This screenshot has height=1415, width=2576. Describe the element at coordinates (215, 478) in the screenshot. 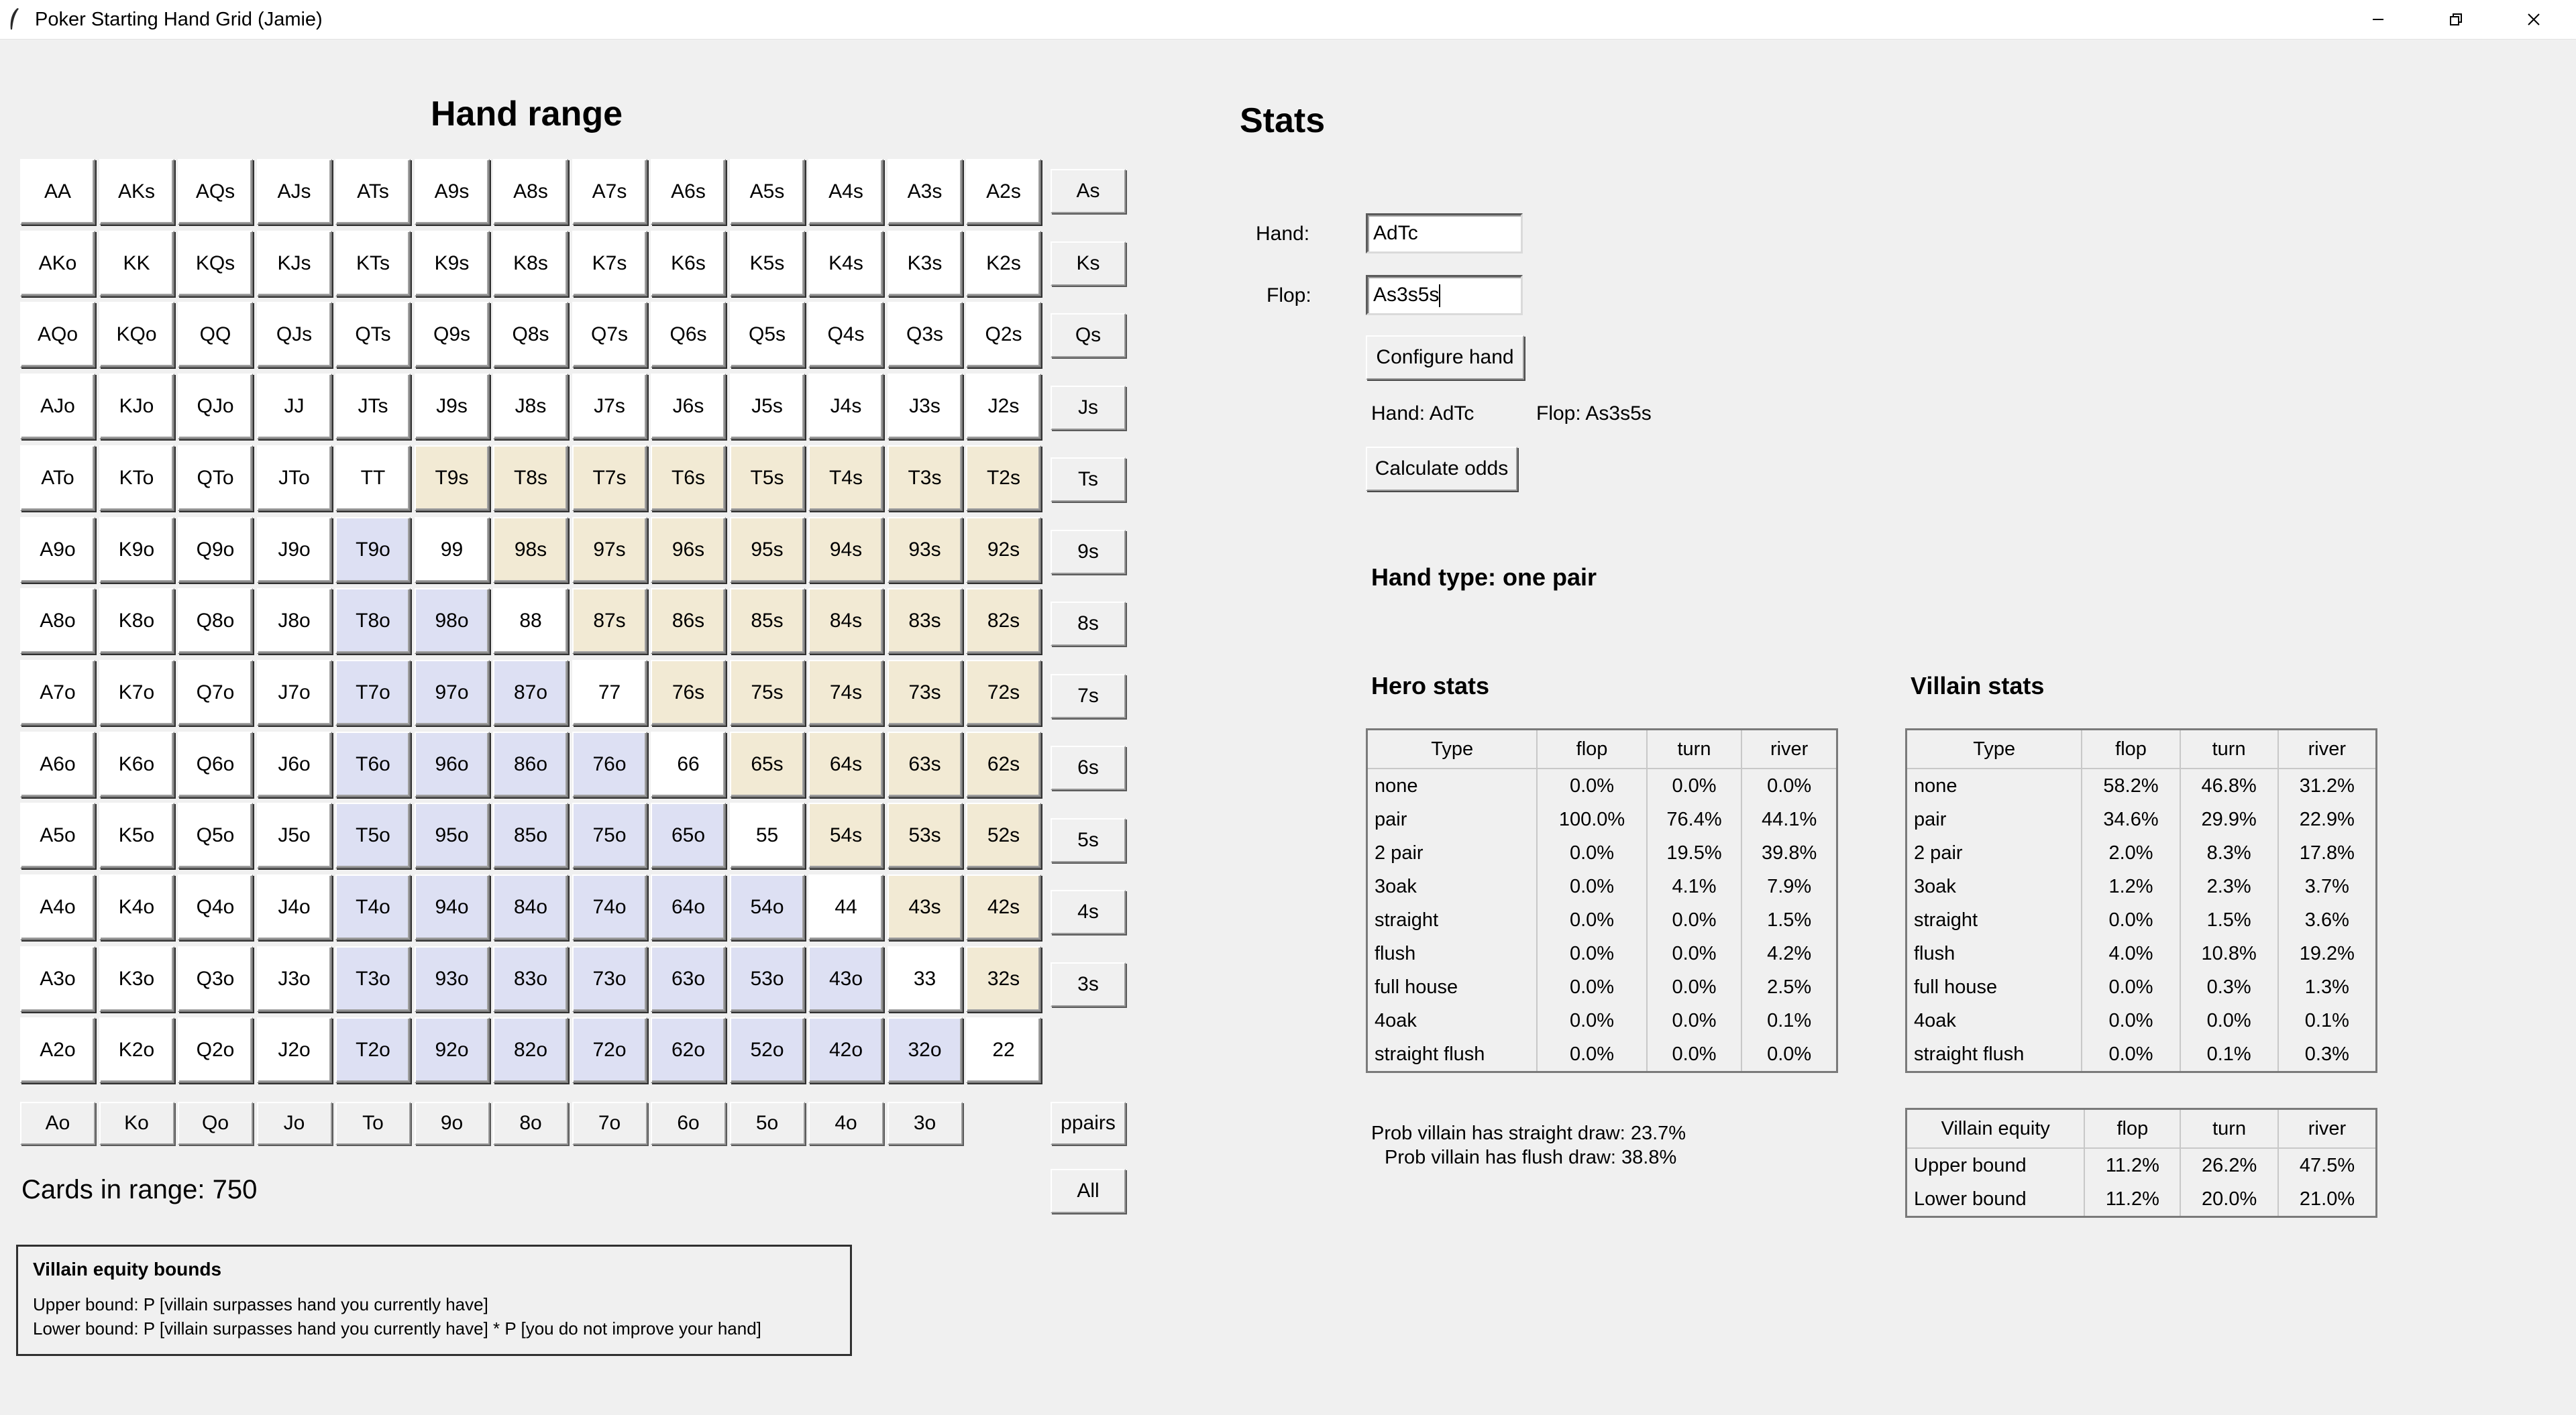

I see `hand-cell-QTo: QTo` at that location.